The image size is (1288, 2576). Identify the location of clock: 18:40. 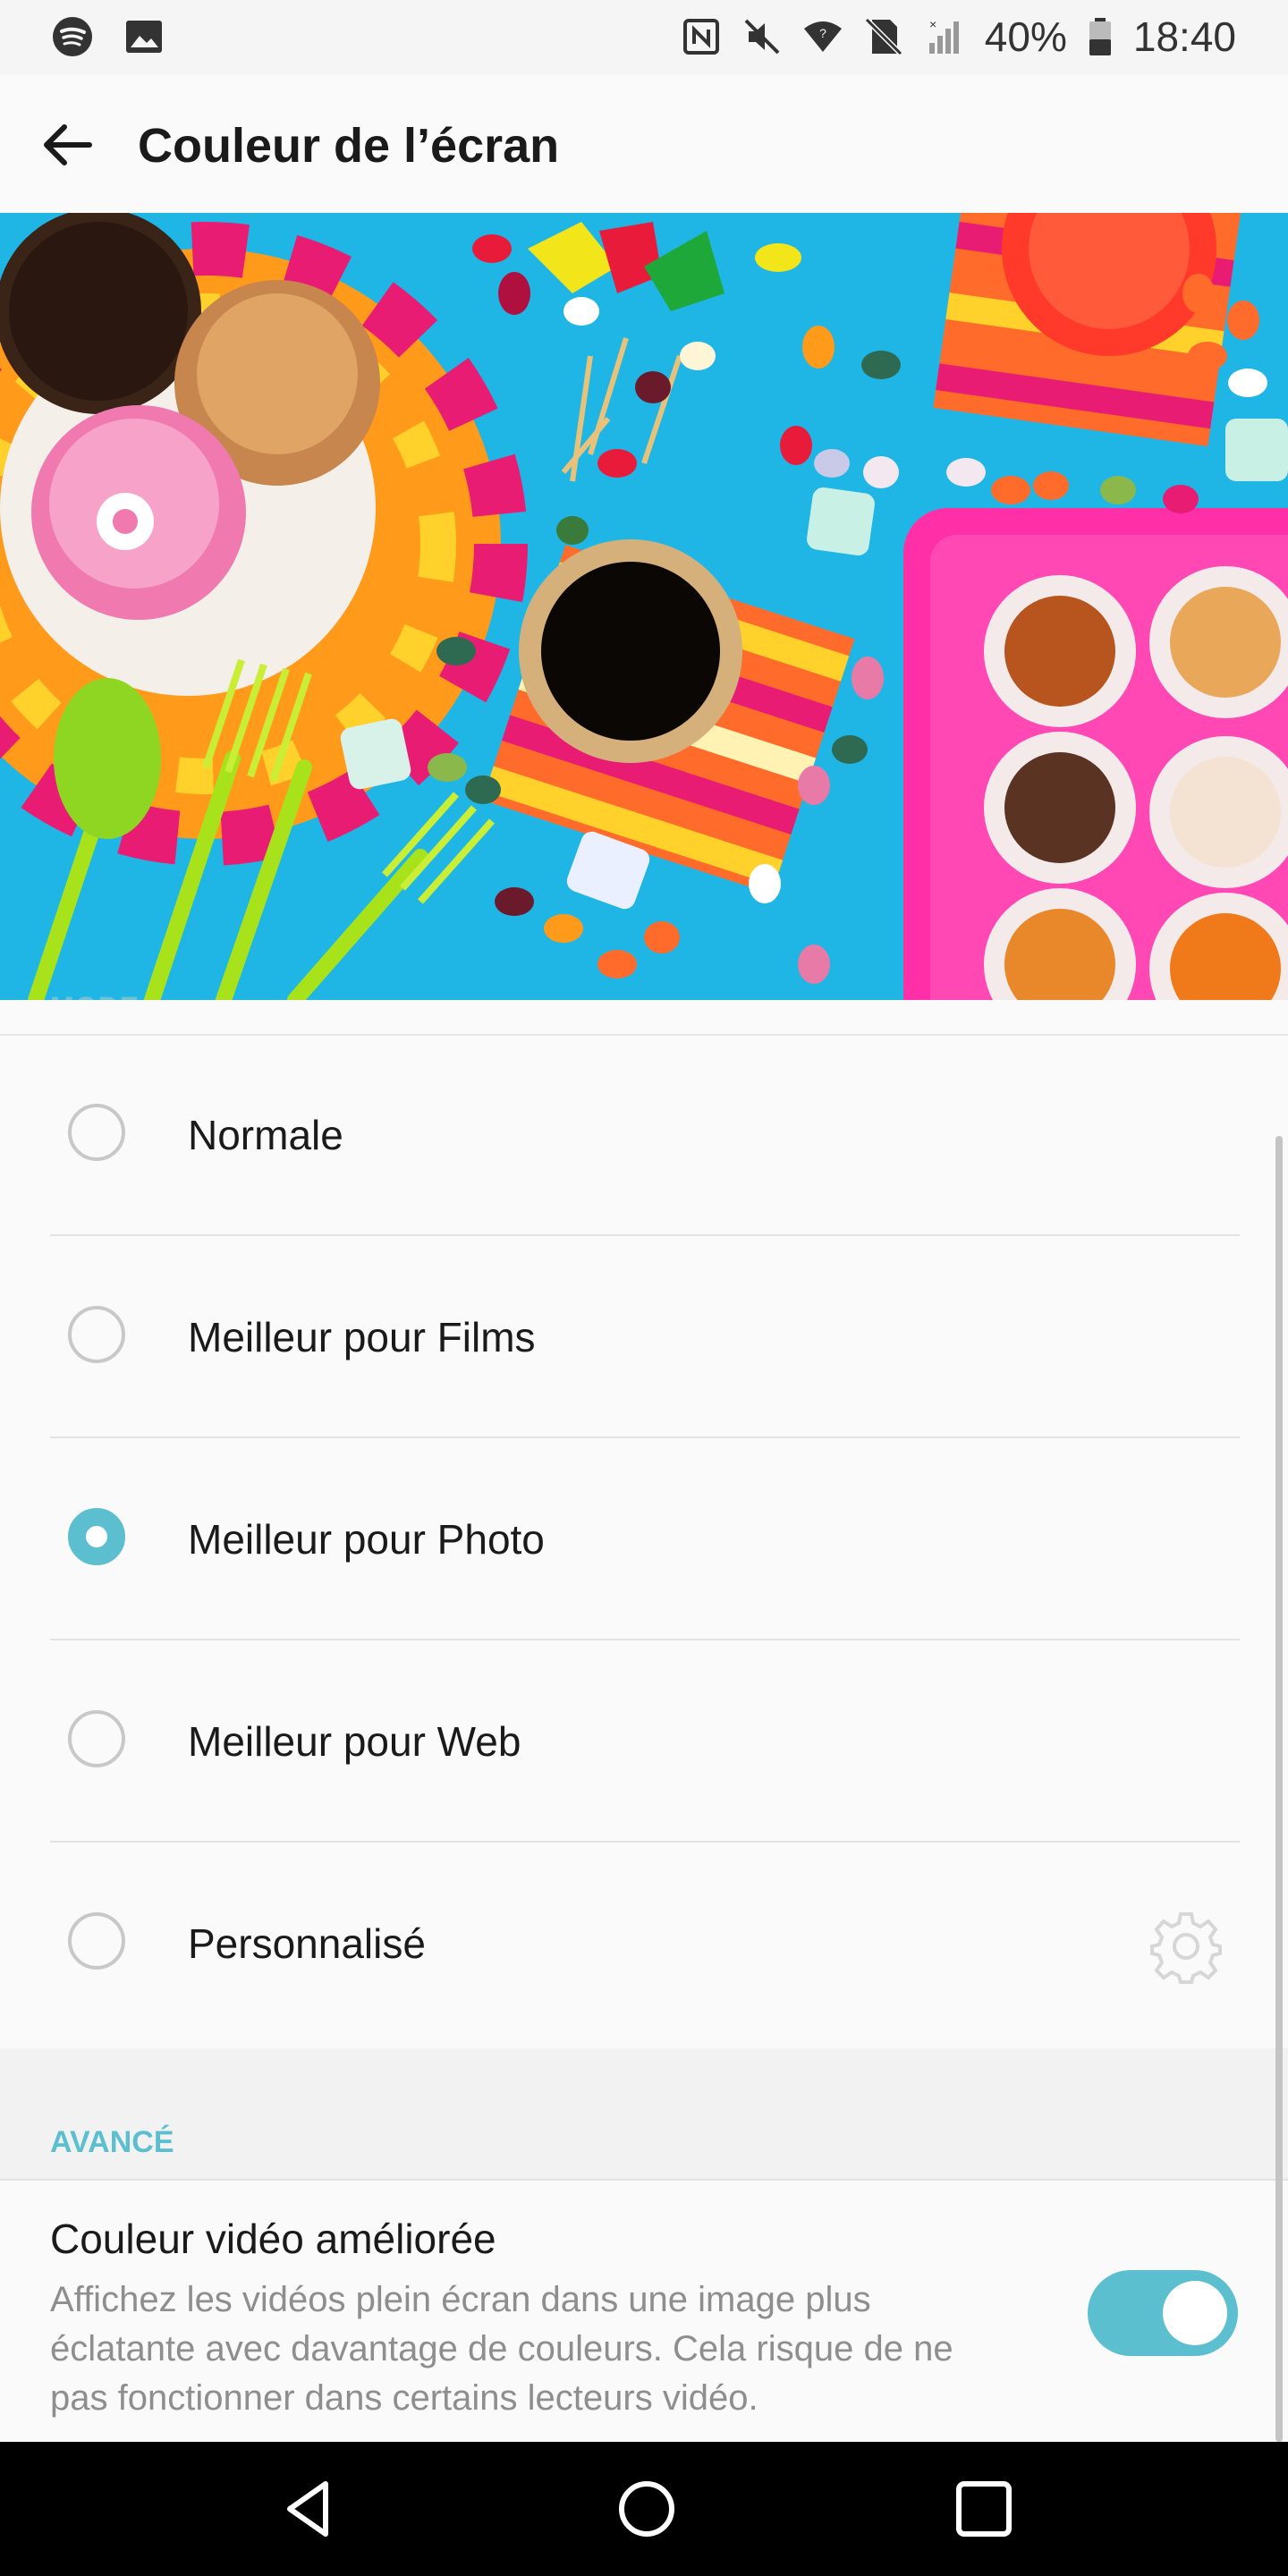
(1184, 36).